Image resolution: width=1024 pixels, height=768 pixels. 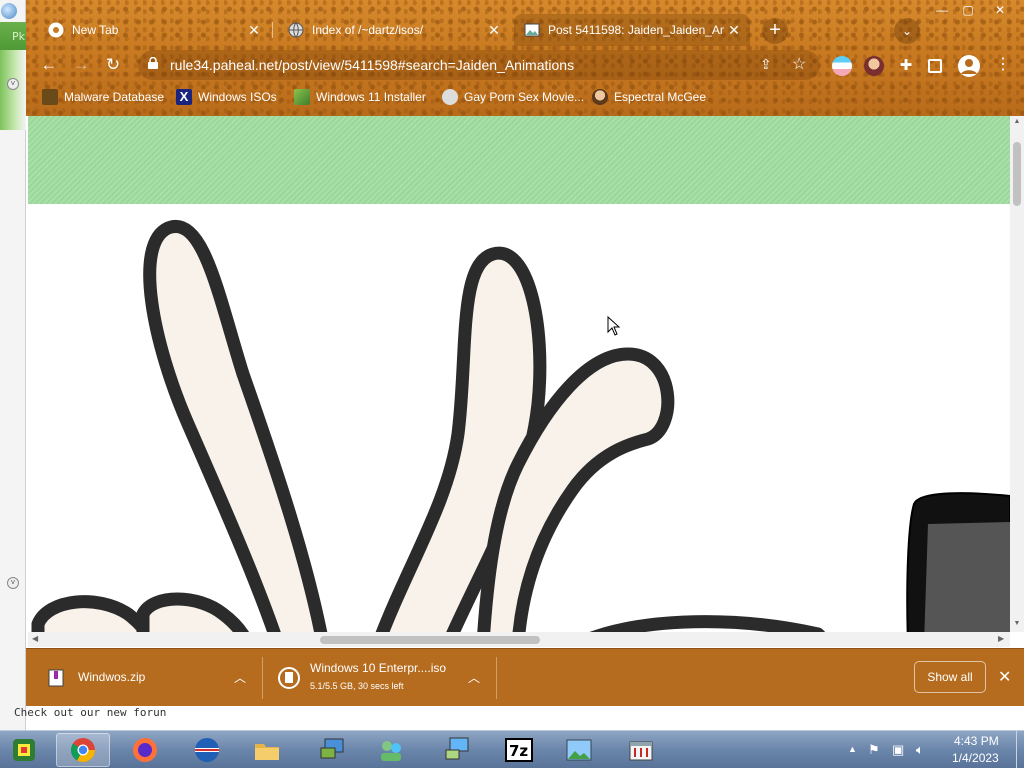 I want to click on tab-label: New Tab, so click(x=95, y=30).